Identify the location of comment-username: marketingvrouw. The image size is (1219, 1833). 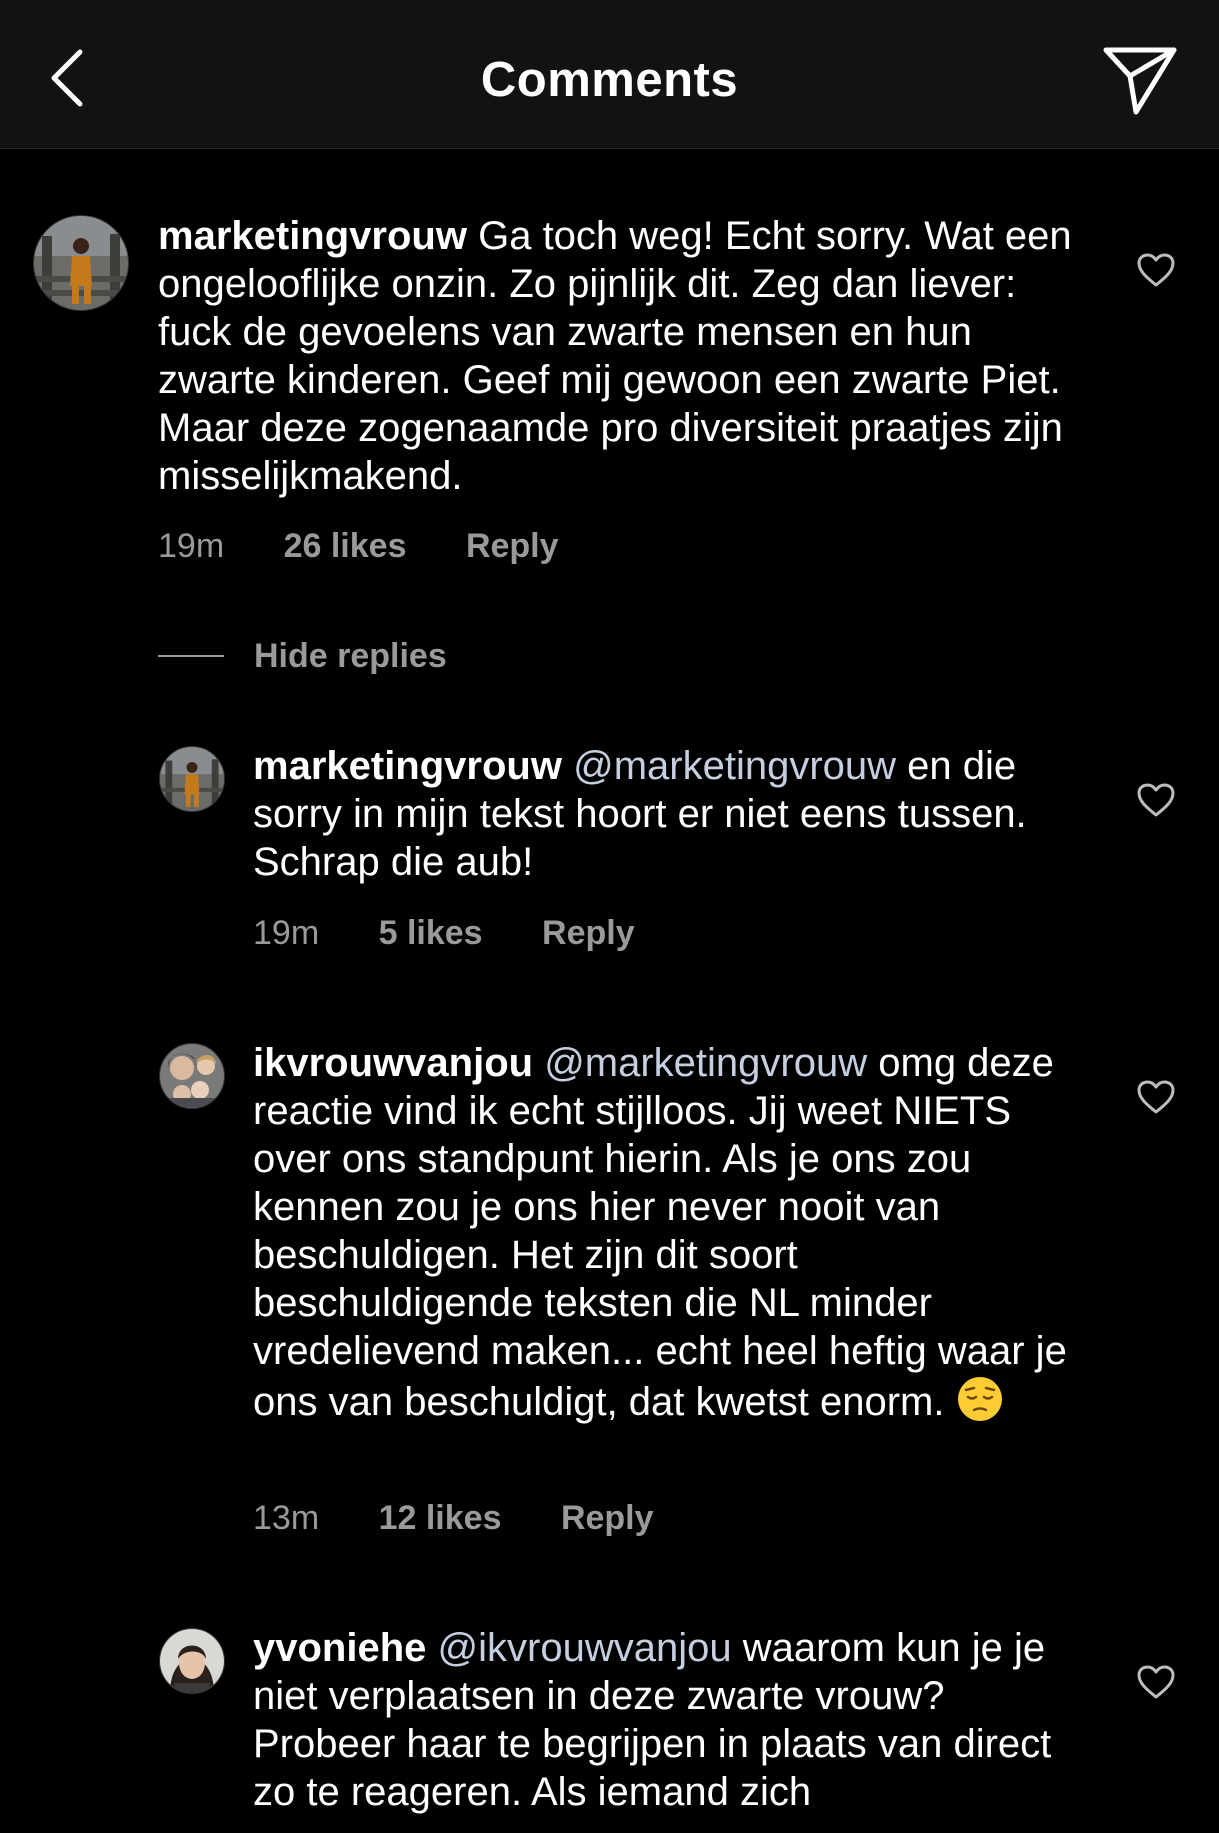
(312, 236).